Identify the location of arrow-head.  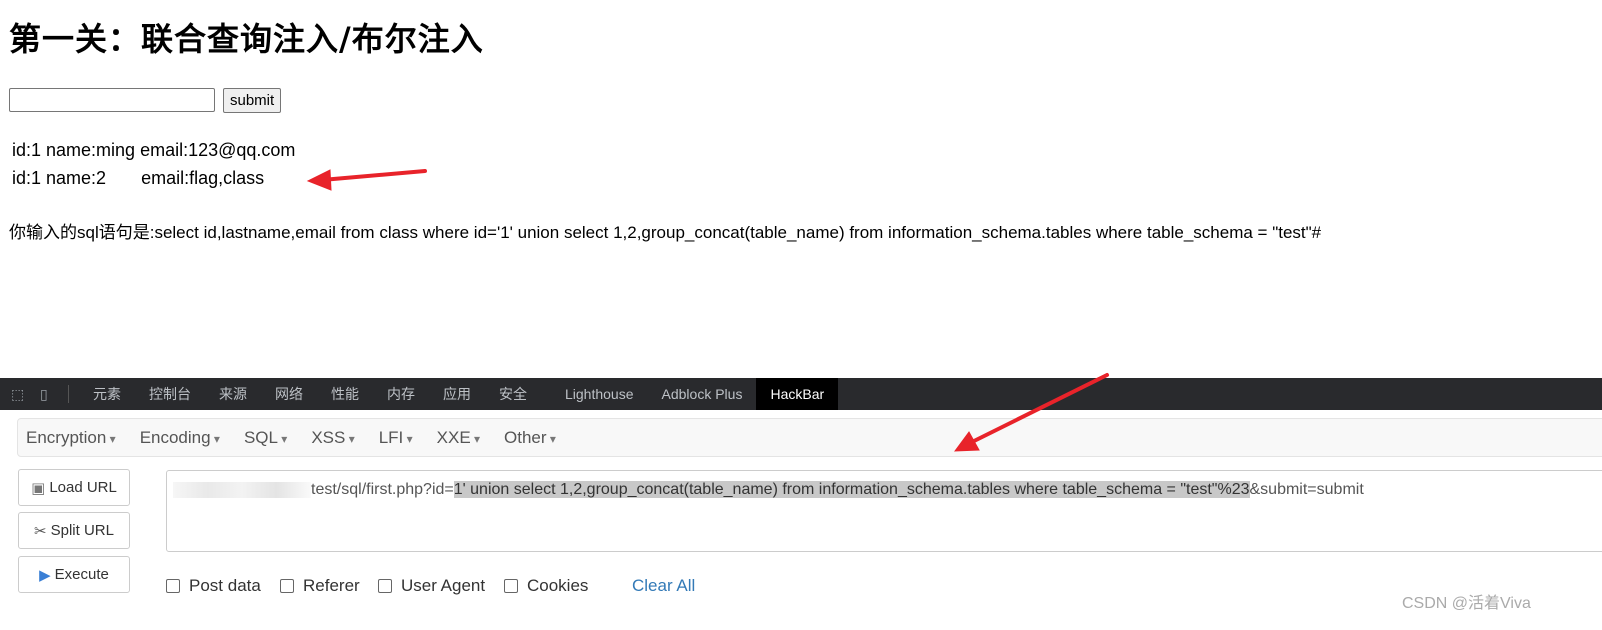
(319, 180).